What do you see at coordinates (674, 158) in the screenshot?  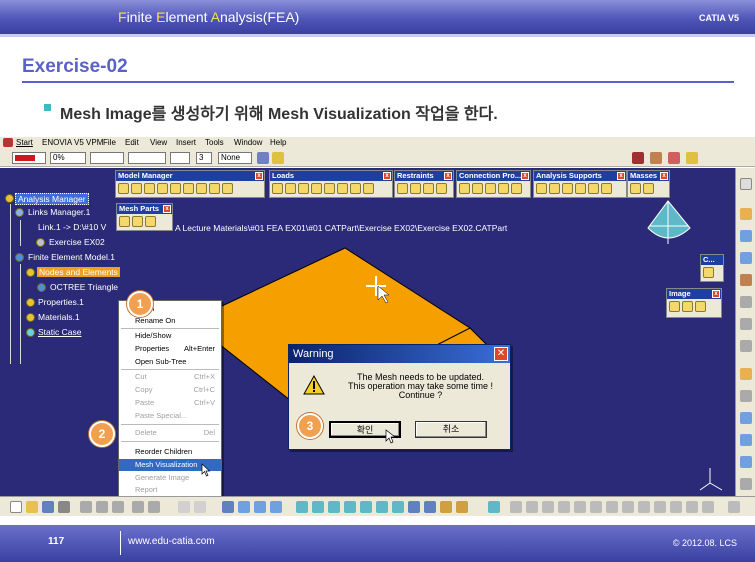 I see `apply-icon` at bounding box center [674, 158].